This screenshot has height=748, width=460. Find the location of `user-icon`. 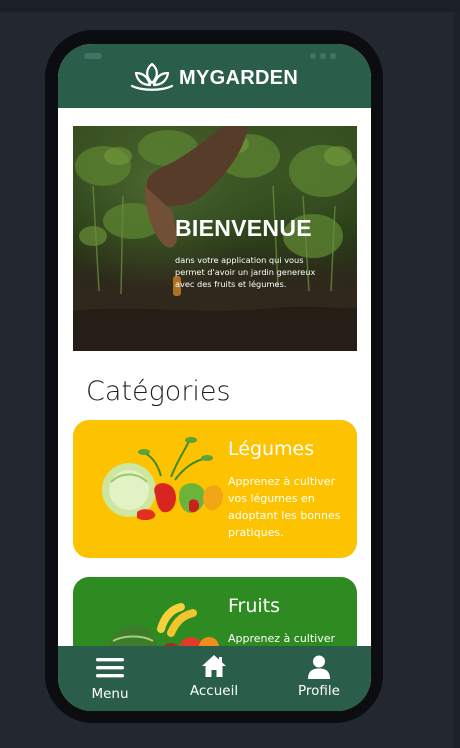

user-icon is located at coordinates (319, 667).